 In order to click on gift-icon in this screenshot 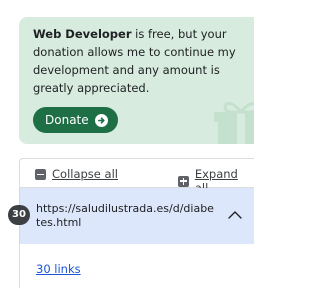, I will do `click(234, 123)`.